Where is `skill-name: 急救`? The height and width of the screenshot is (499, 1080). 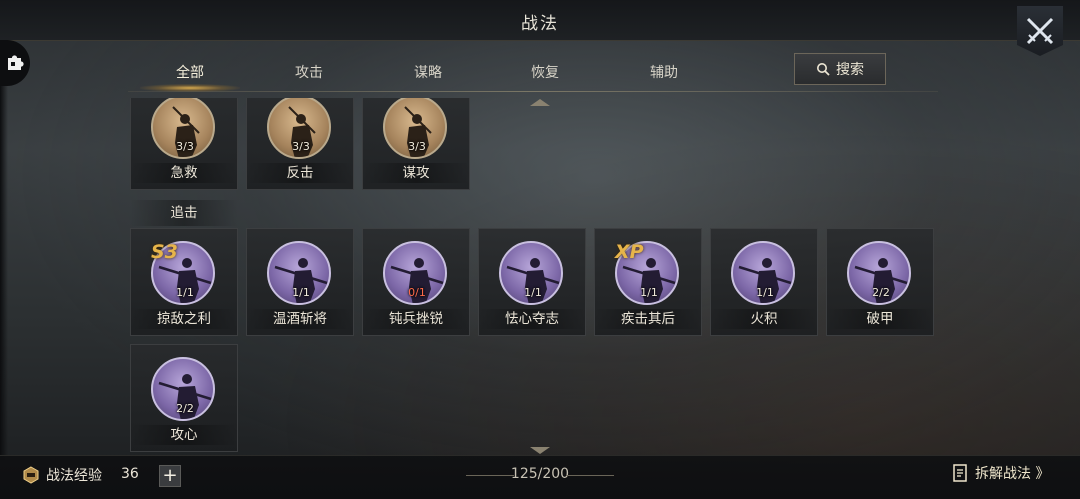 skill-name: 急救 is located at coordinates (184, 173).